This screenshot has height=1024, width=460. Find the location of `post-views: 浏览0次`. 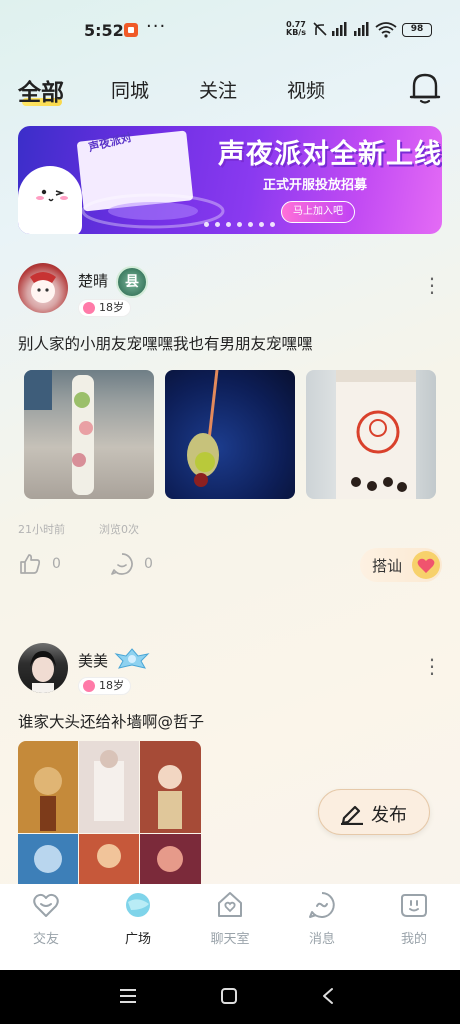

post-views: 浏览0次 is located at coordinates (119, 529).